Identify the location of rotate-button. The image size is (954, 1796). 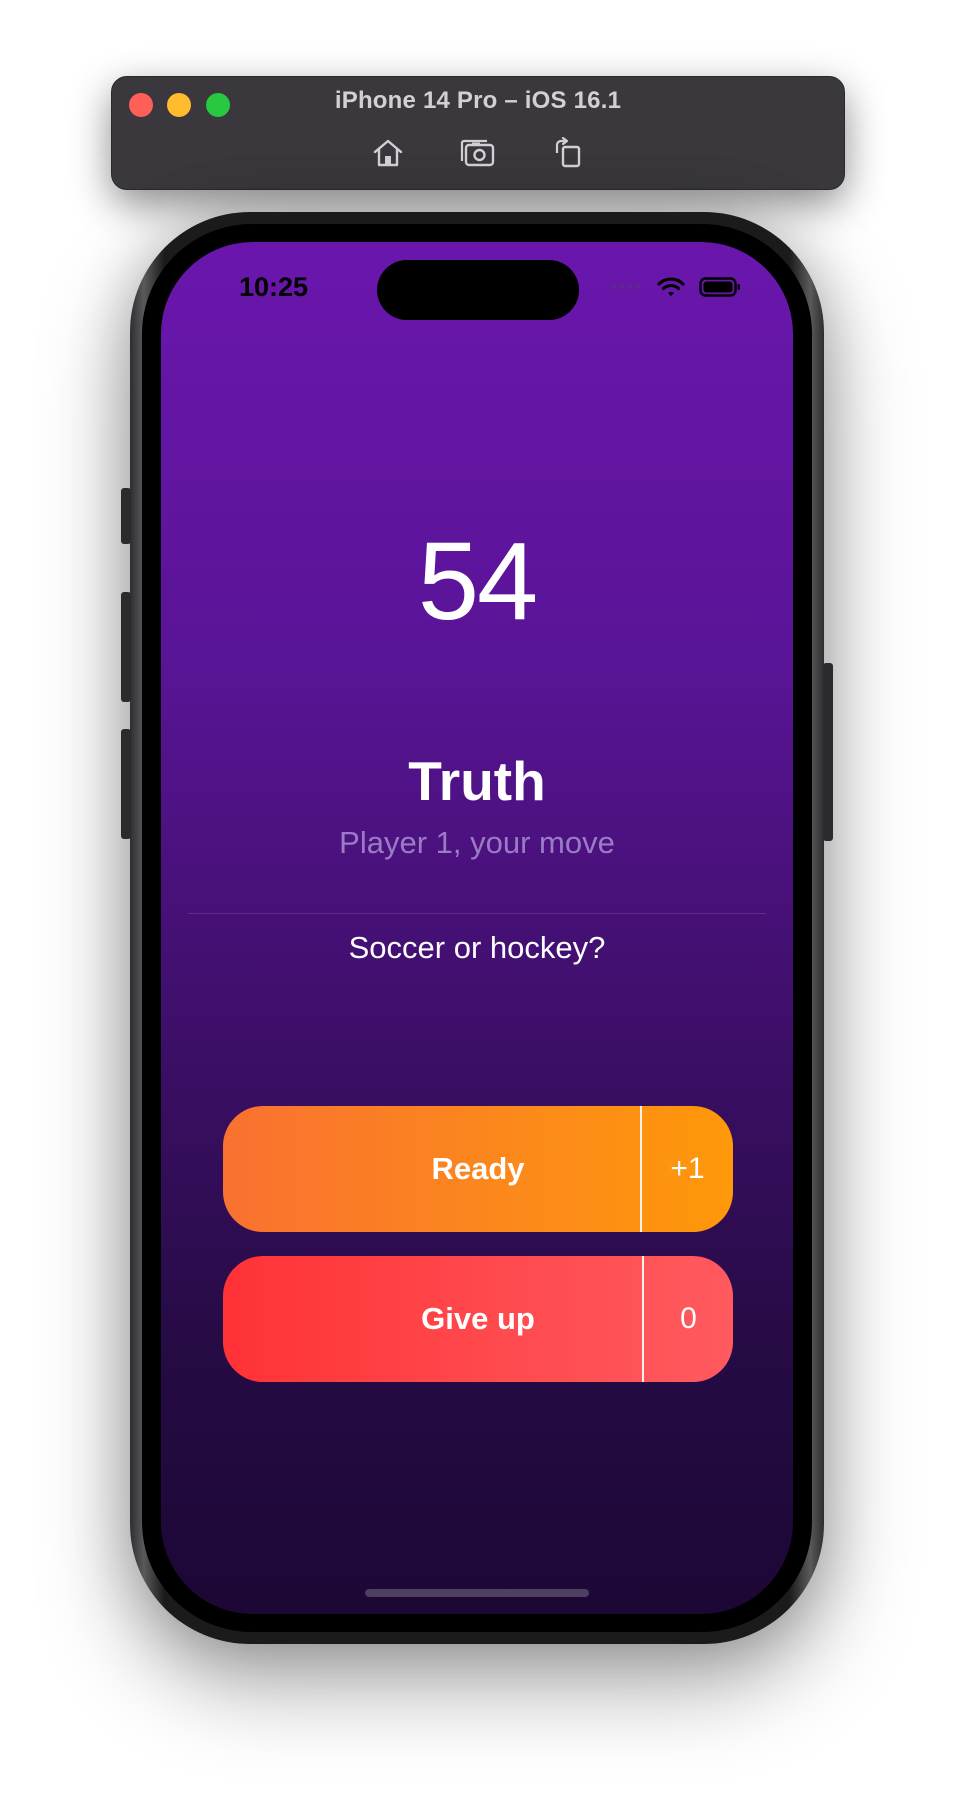
(568, 153).